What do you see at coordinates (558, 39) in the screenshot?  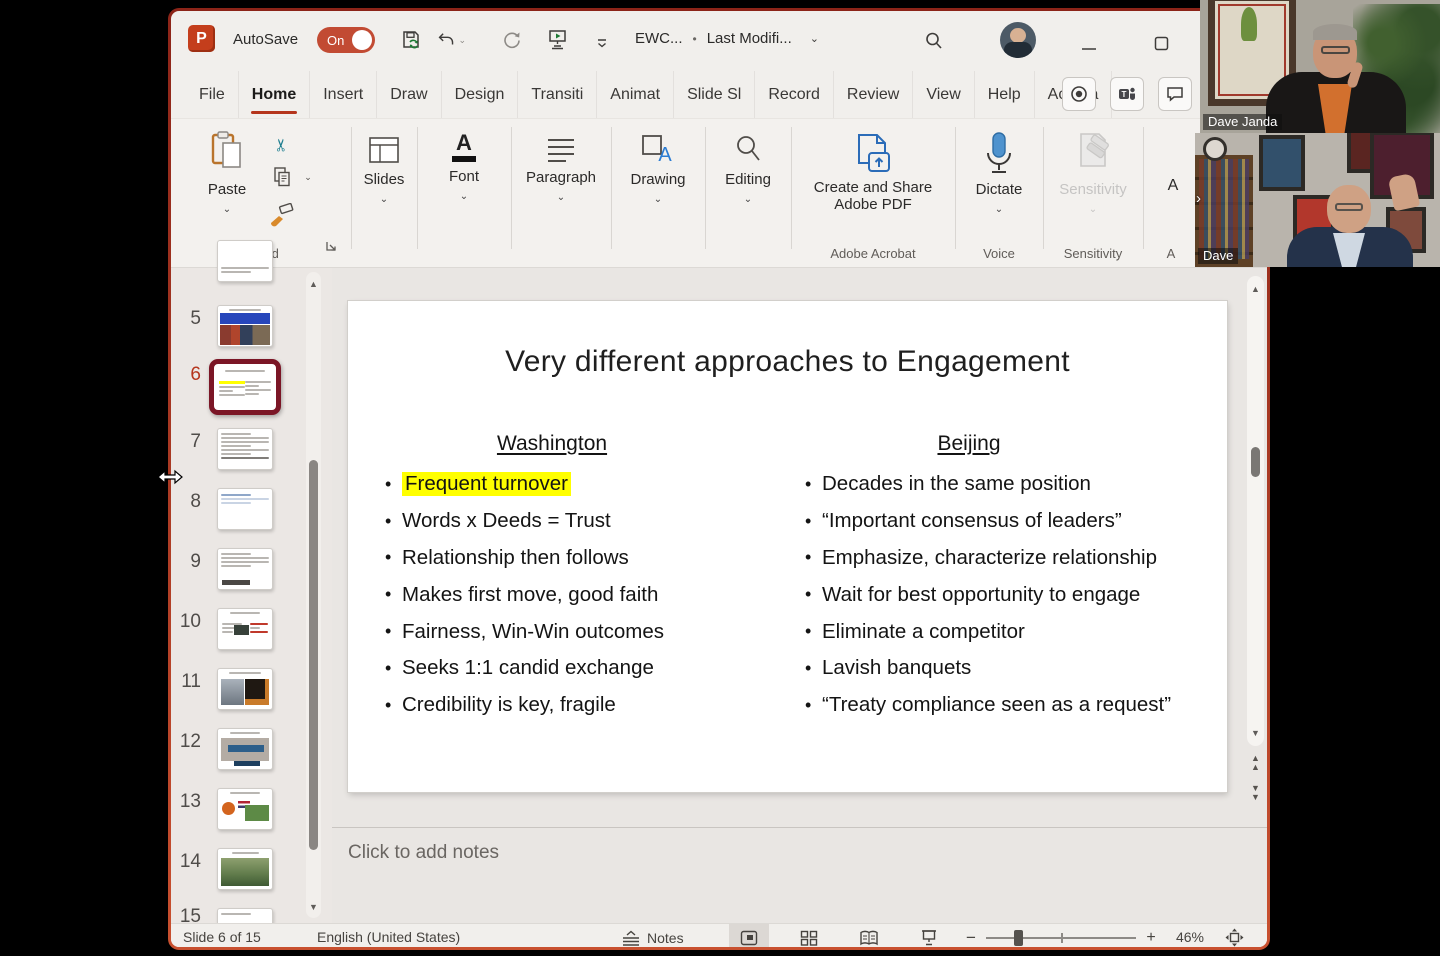 I see `start-presentation-button` at bounding box center [558, 39].